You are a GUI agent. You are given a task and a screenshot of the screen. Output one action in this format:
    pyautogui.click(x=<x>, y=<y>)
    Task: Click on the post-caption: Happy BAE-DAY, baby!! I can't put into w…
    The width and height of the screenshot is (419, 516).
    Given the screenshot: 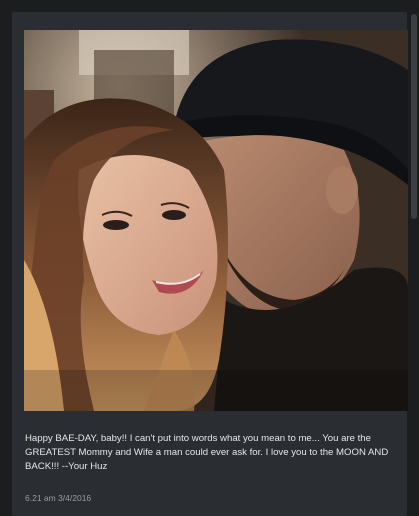 What is the action you would take?
    pyautogui.click(x=207, y=452)
    